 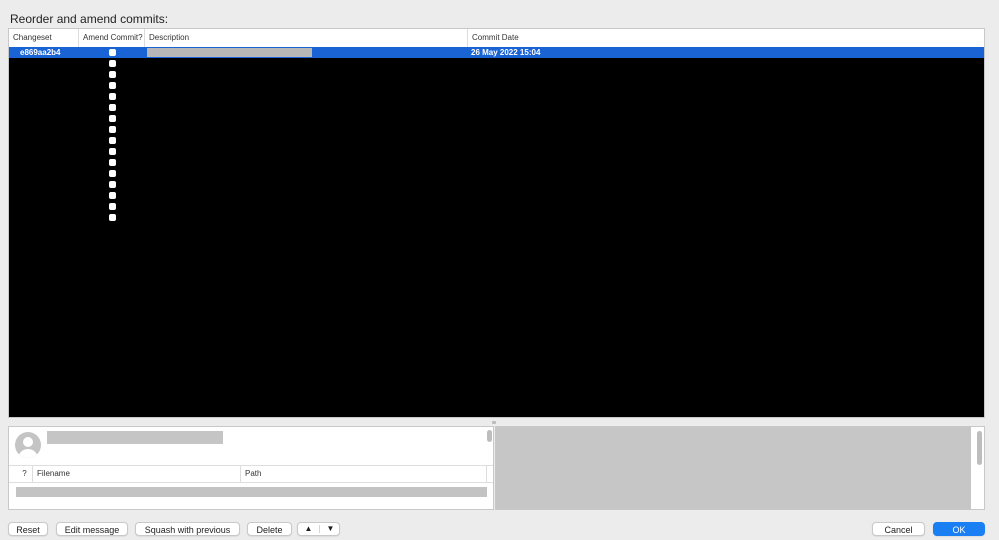 I want to click on files-table-header: ? Filename Path, so click(x=251, y=474).